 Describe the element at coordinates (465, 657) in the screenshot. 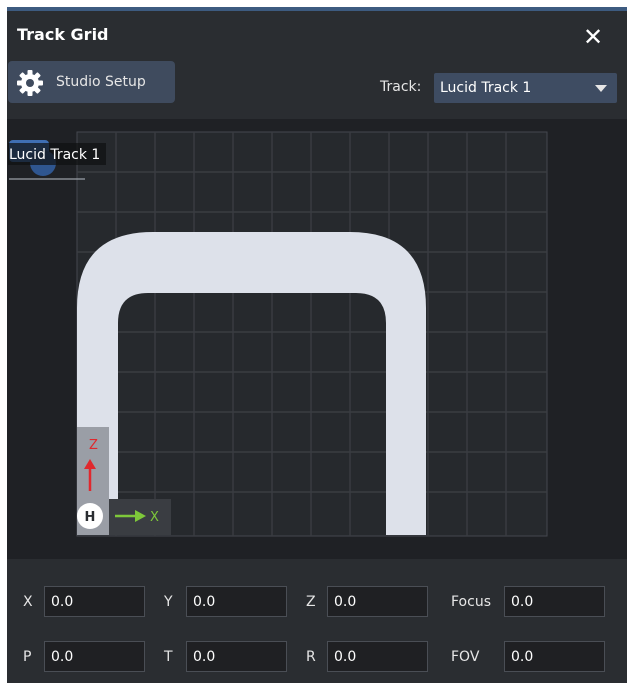

I see `fov-label: FOV` at that location.